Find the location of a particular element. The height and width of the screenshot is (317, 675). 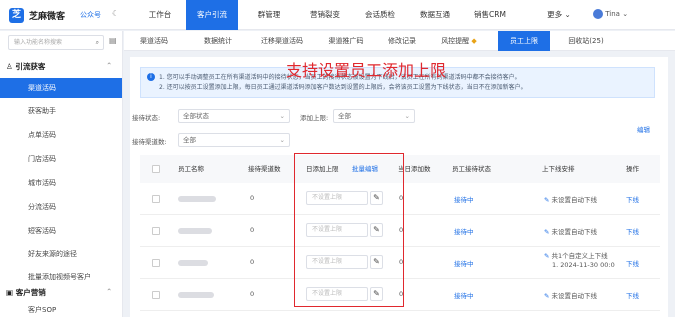

user-name: Tina ⌄ is located at coordinates (617, 14).